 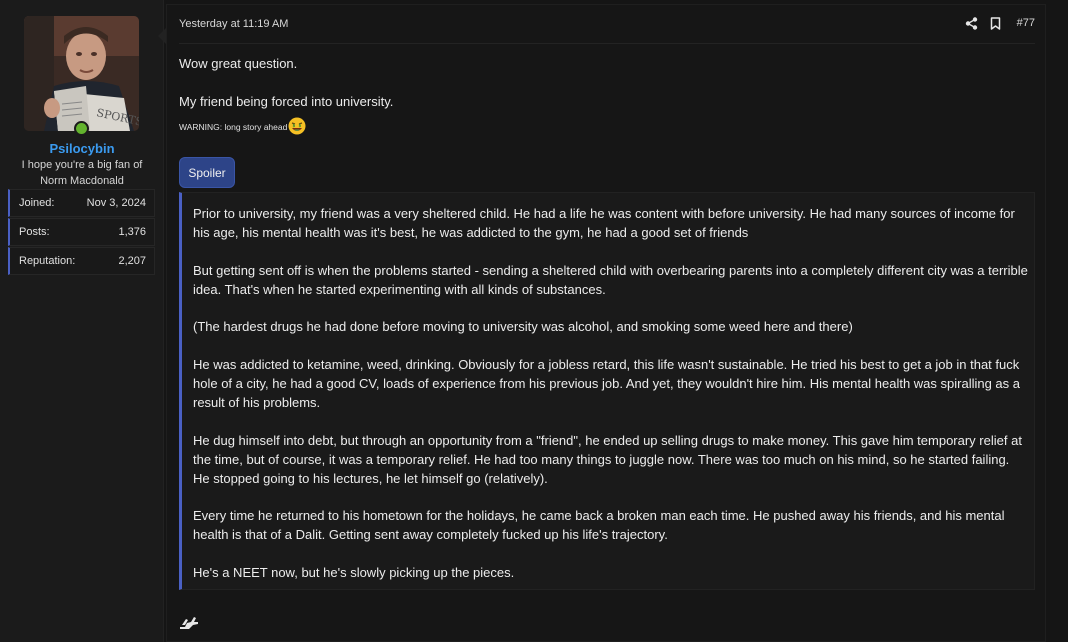 I want to click on username-link: Psilocybin, so click(x=82, y=148).